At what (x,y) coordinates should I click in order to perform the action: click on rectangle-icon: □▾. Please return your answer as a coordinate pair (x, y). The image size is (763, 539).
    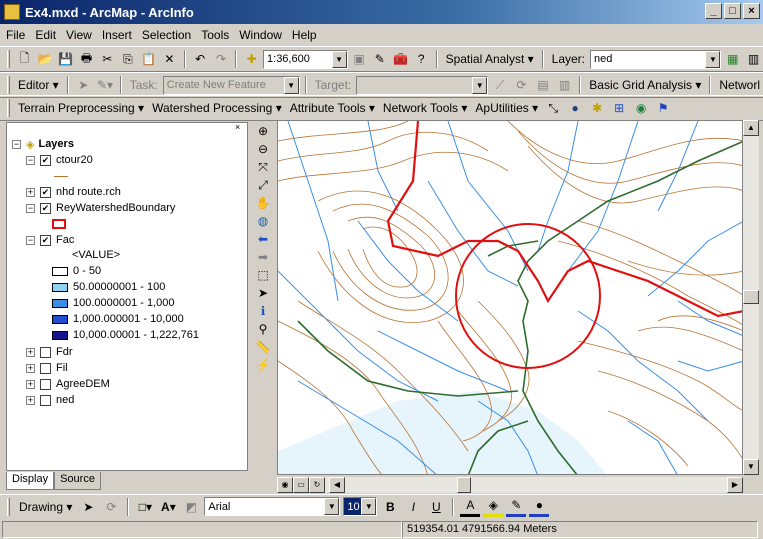
    Looking at the image, I should click on (145, 507).